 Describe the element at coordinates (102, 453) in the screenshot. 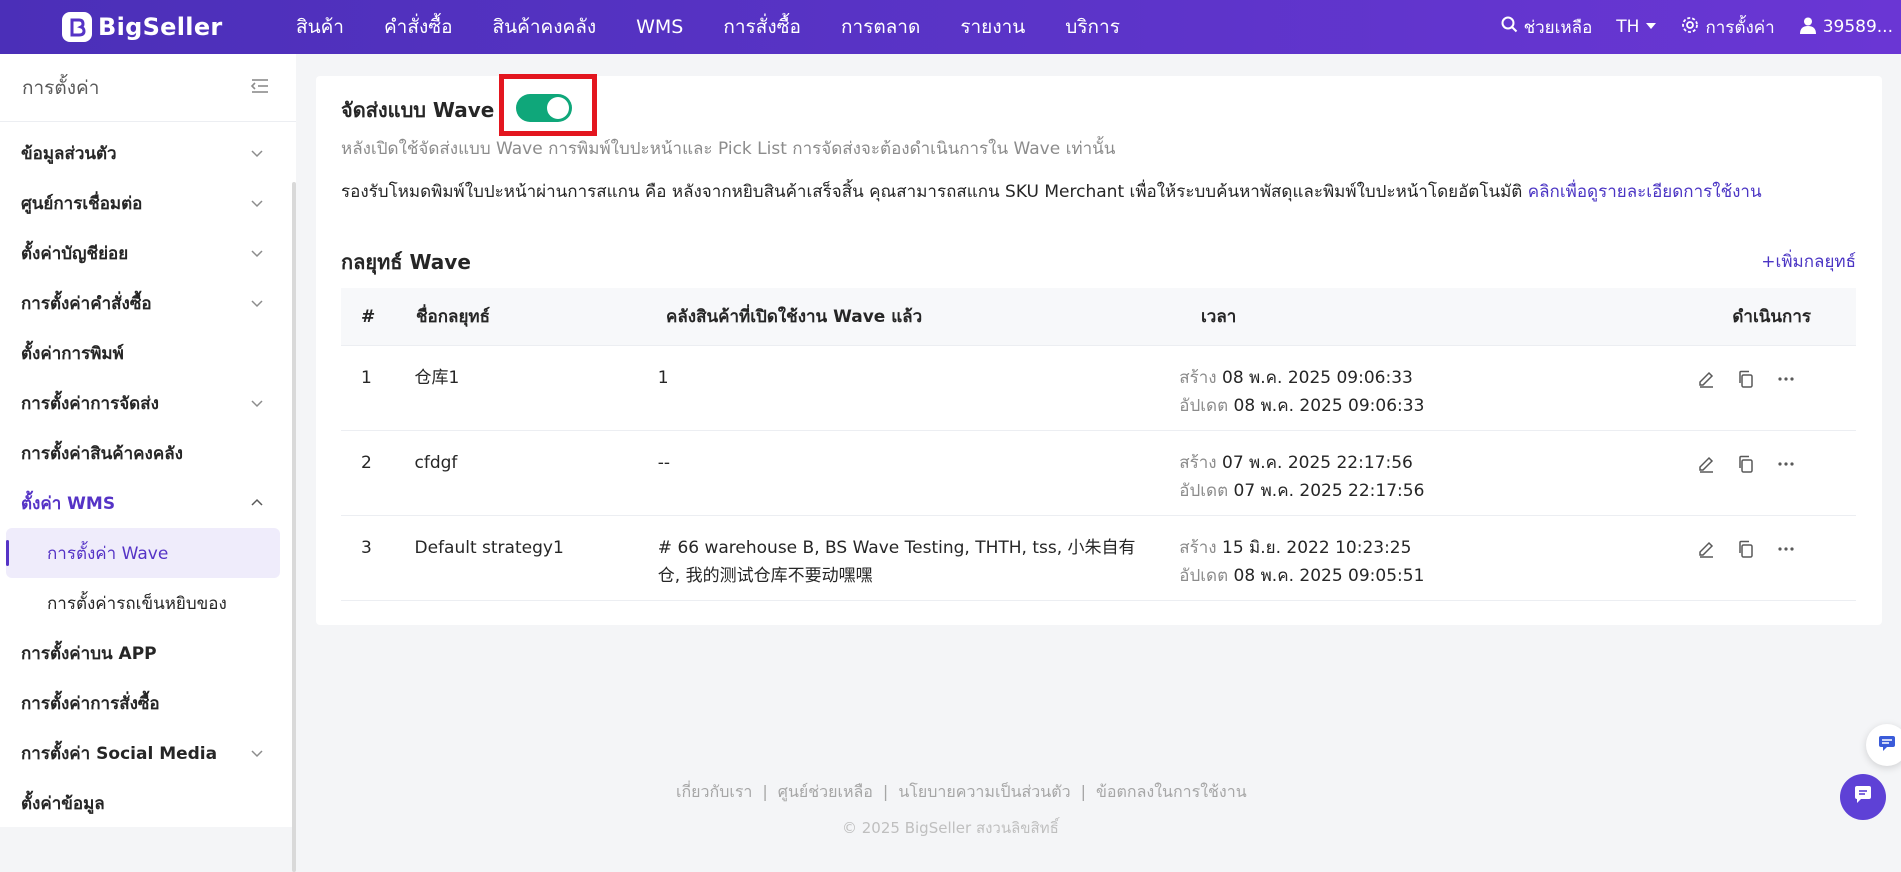

I see `sidebar-item-label: การตั้งค่าสินค้าคงคลัง` at that location.